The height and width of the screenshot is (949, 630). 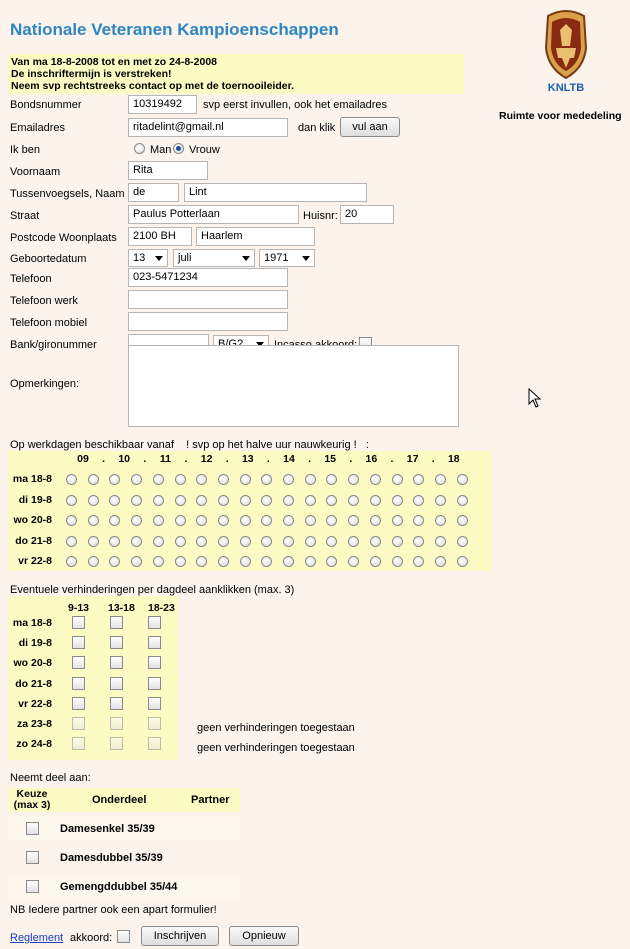 What do you see at coordinates (275, 192) in the screenshot?
I see `naam-input: Lint` at bounding box center [275, 192].